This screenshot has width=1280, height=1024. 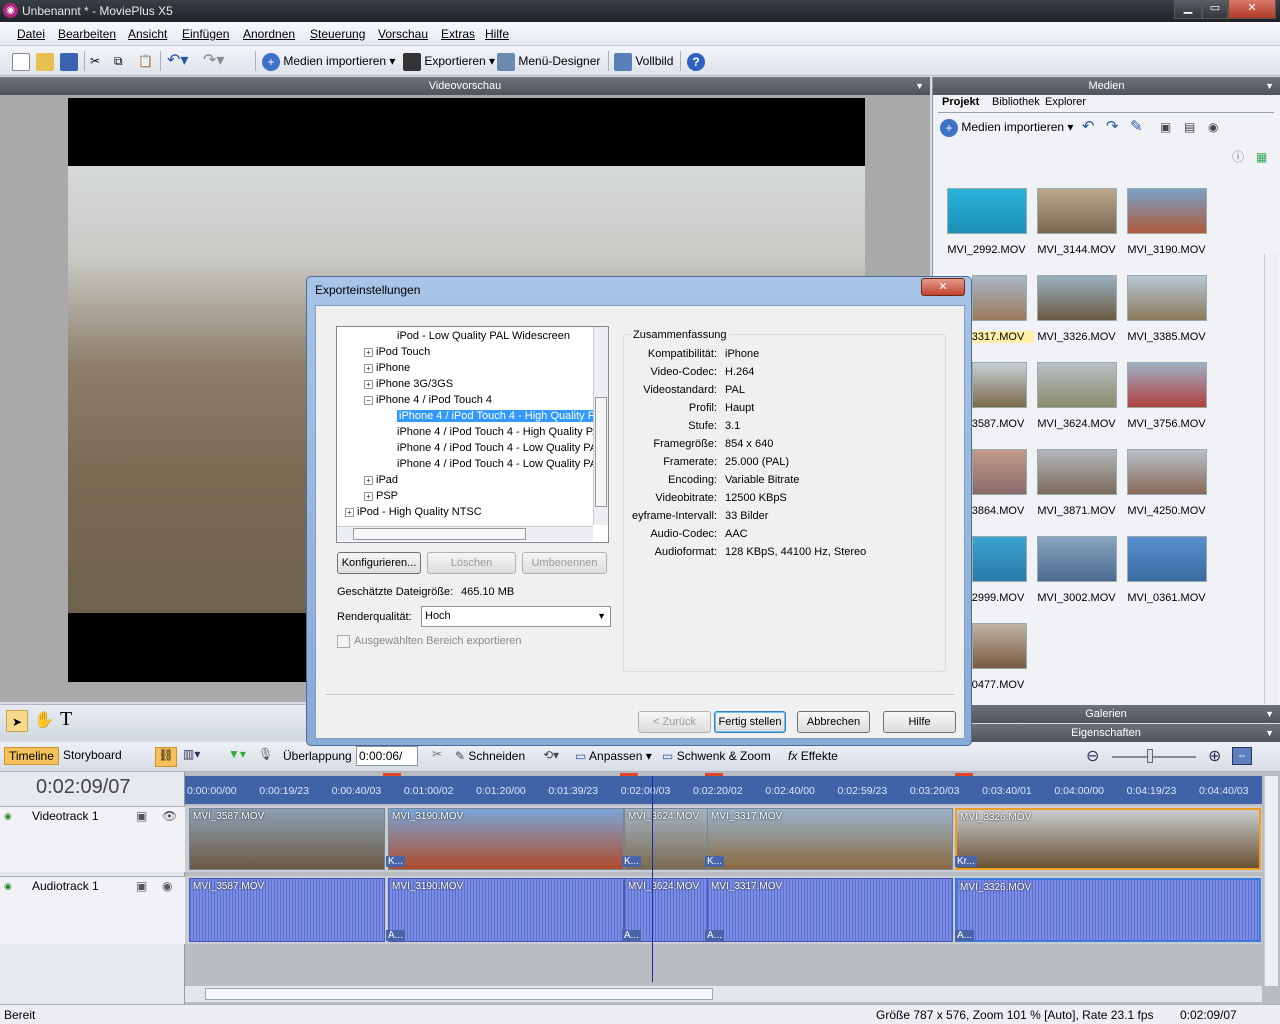 What do you see at coordinates (145, 61) in the screenshot?
I see `paste-icon: 📋` at bounding box center [145, 61].